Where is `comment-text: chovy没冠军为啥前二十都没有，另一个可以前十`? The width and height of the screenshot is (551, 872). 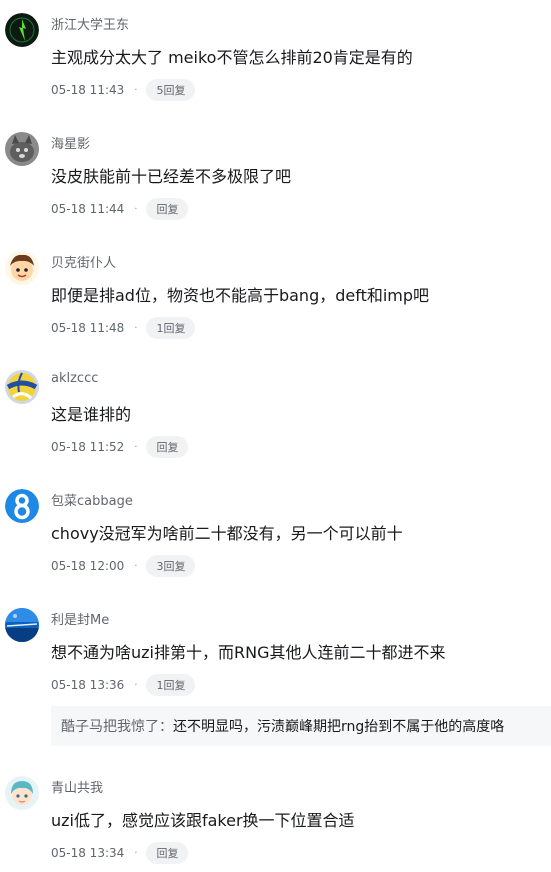 comment-text: chovy没冠军为啥前二十都没有，另一个可以前十 is located at coordinates (227, 533).